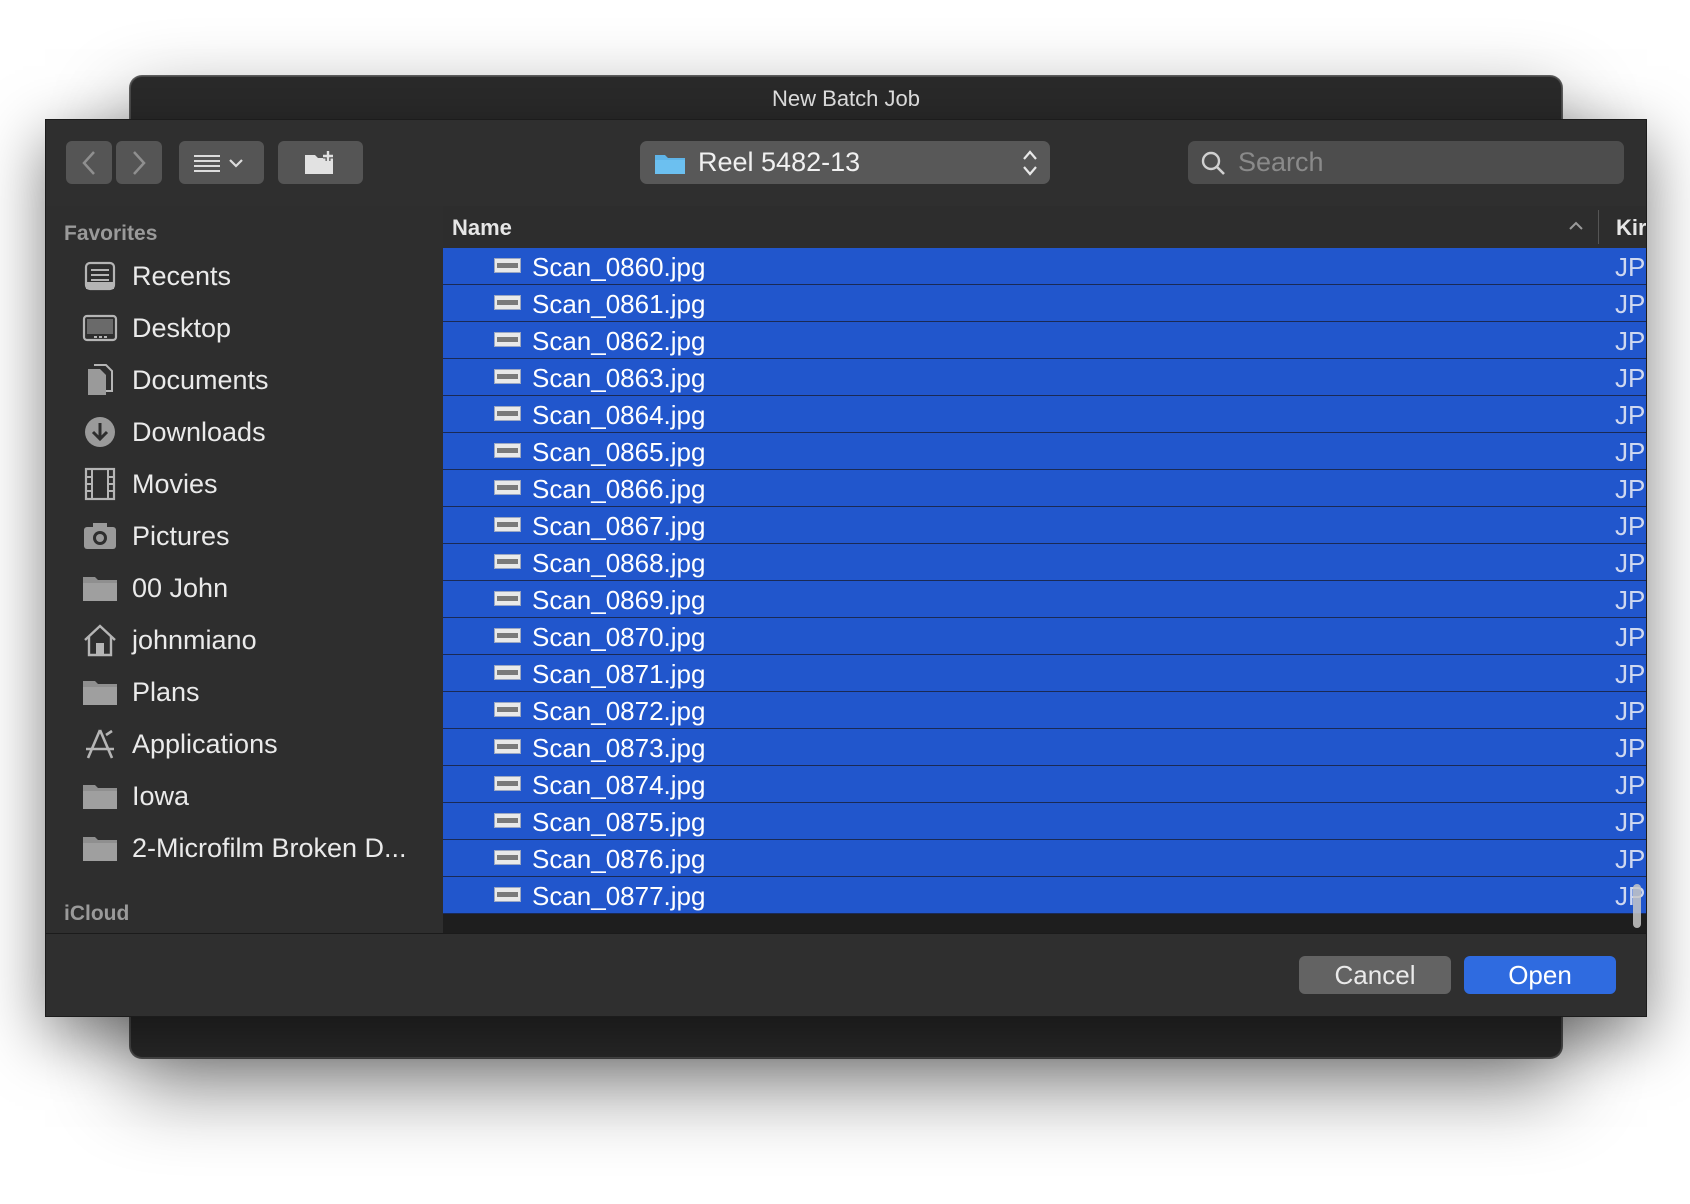 This screenshot has height=1204, width=1690. Describe the element at coordinates (1418, 162) in the screenshot. I see `search-input` at that location.